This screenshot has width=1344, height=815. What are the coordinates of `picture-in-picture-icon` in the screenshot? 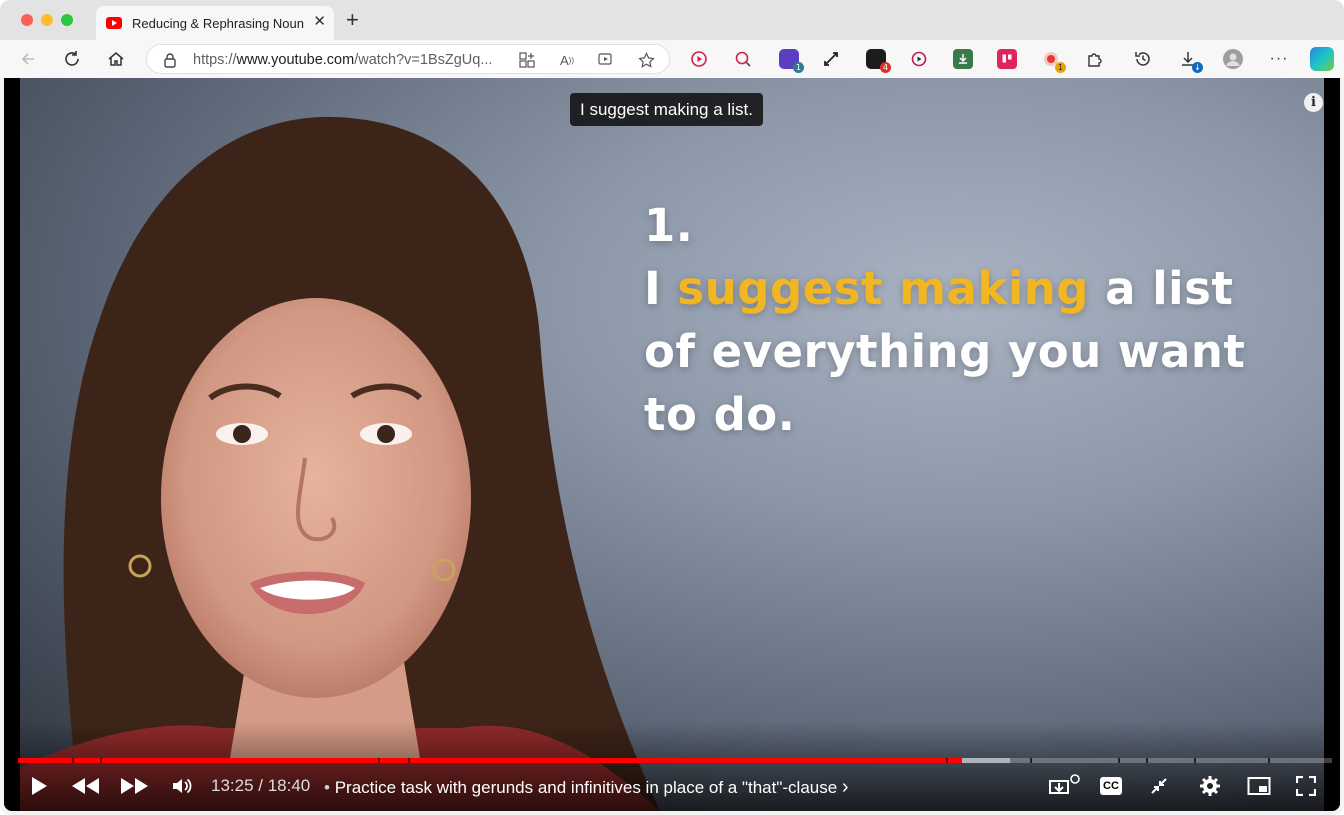 It's located at (1259, 786).